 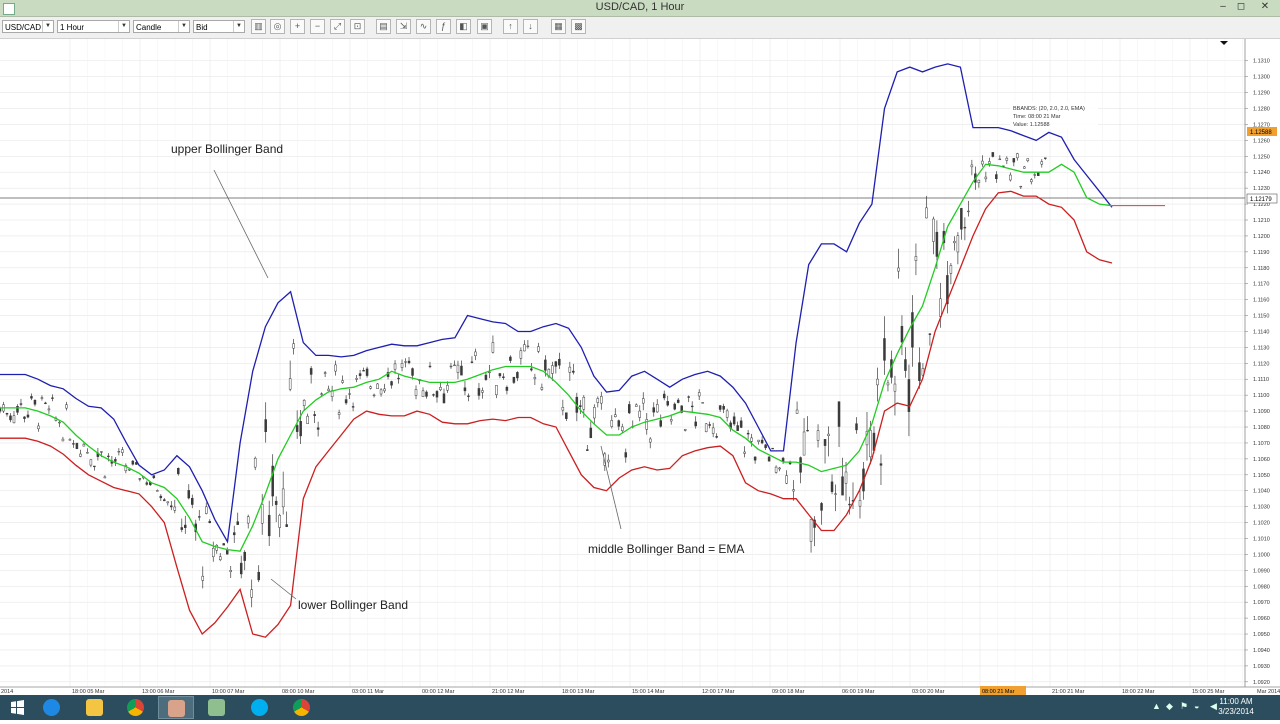 What do you see at coordinates (1265, 7) in the screenshot?
I see `close-button: ✕` at bounding box center [1265, 7].